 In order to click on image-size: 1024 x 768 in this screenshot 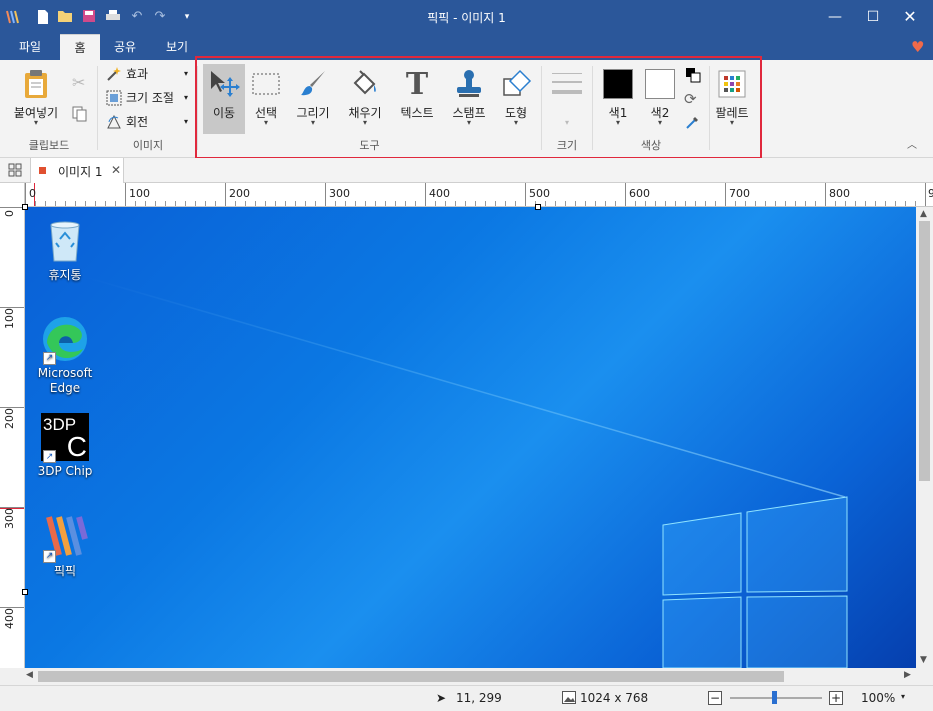, I will do `click(614, 698)`.